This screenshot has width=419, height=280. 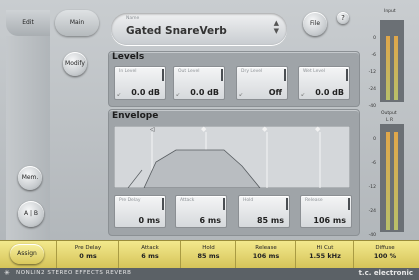 I want to click on attack-handle-icon: ◆, so click(x=203, y=129).